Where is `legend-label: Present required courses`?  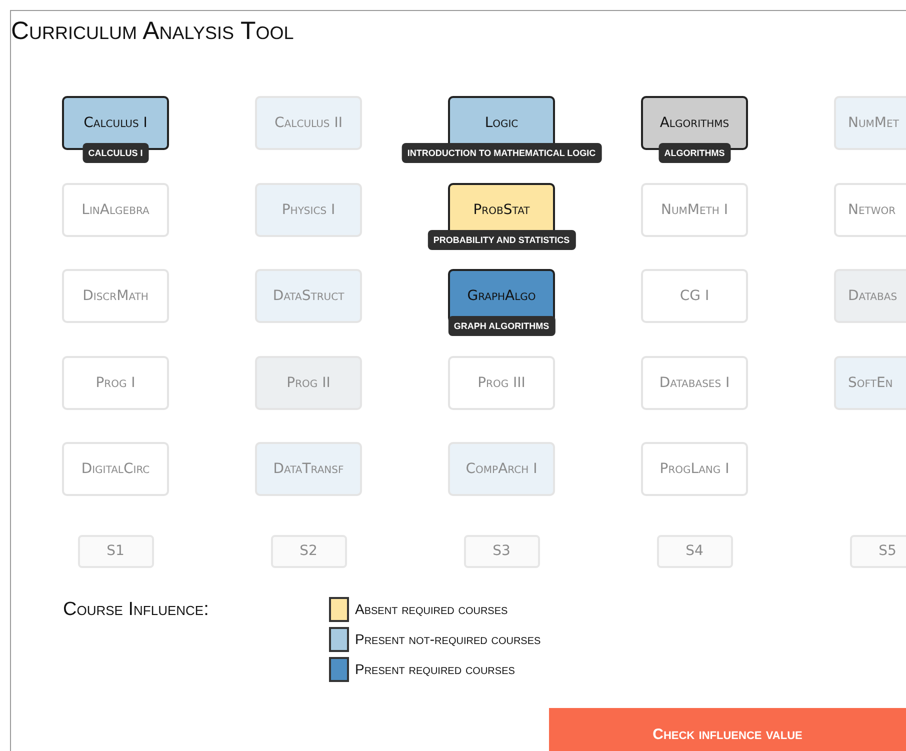 legend-label: Present required courses is located at coordinates (435, 669).